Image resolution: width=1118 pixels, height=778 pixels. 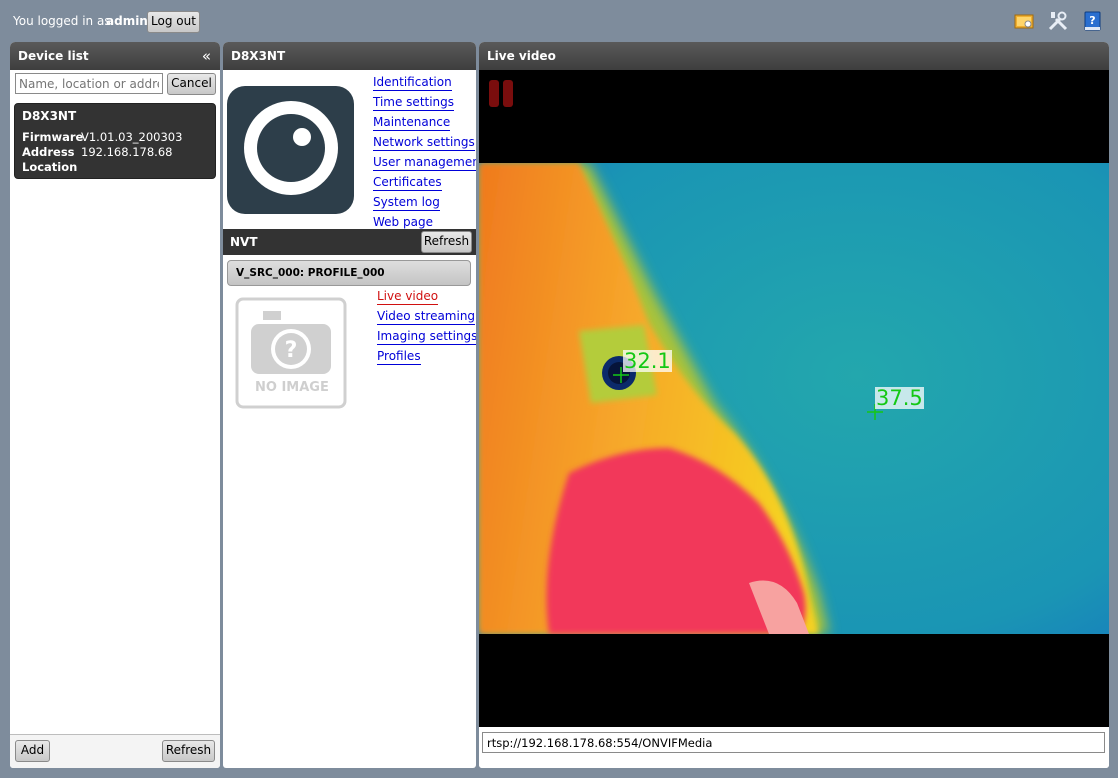 I want to click on device-search-input, so click(x=89, y=83).